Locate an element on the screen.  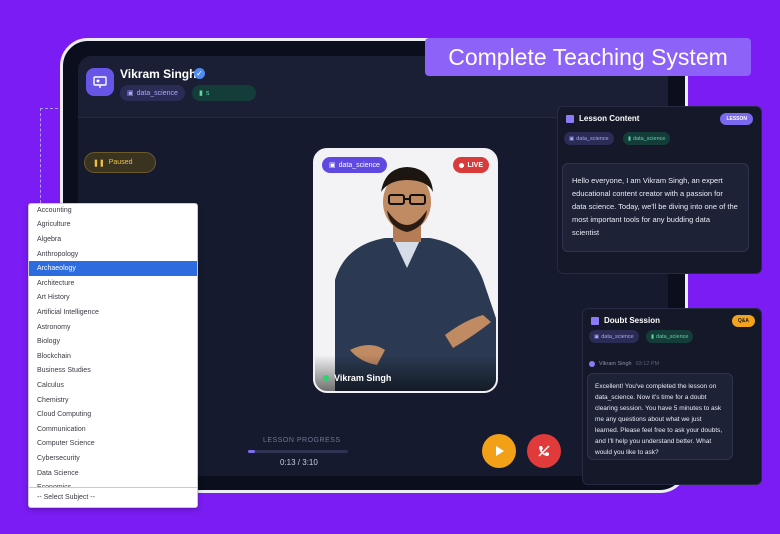
lesson-panel-title: Lesson Content is located at coordinates (602, 118).